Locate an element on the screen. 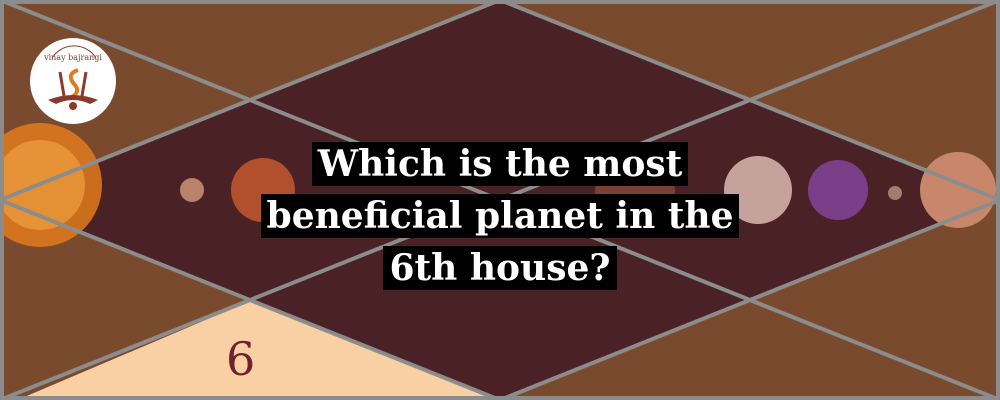  headline-line-2: beneficial planet in the is located at coordinates (500, 216).